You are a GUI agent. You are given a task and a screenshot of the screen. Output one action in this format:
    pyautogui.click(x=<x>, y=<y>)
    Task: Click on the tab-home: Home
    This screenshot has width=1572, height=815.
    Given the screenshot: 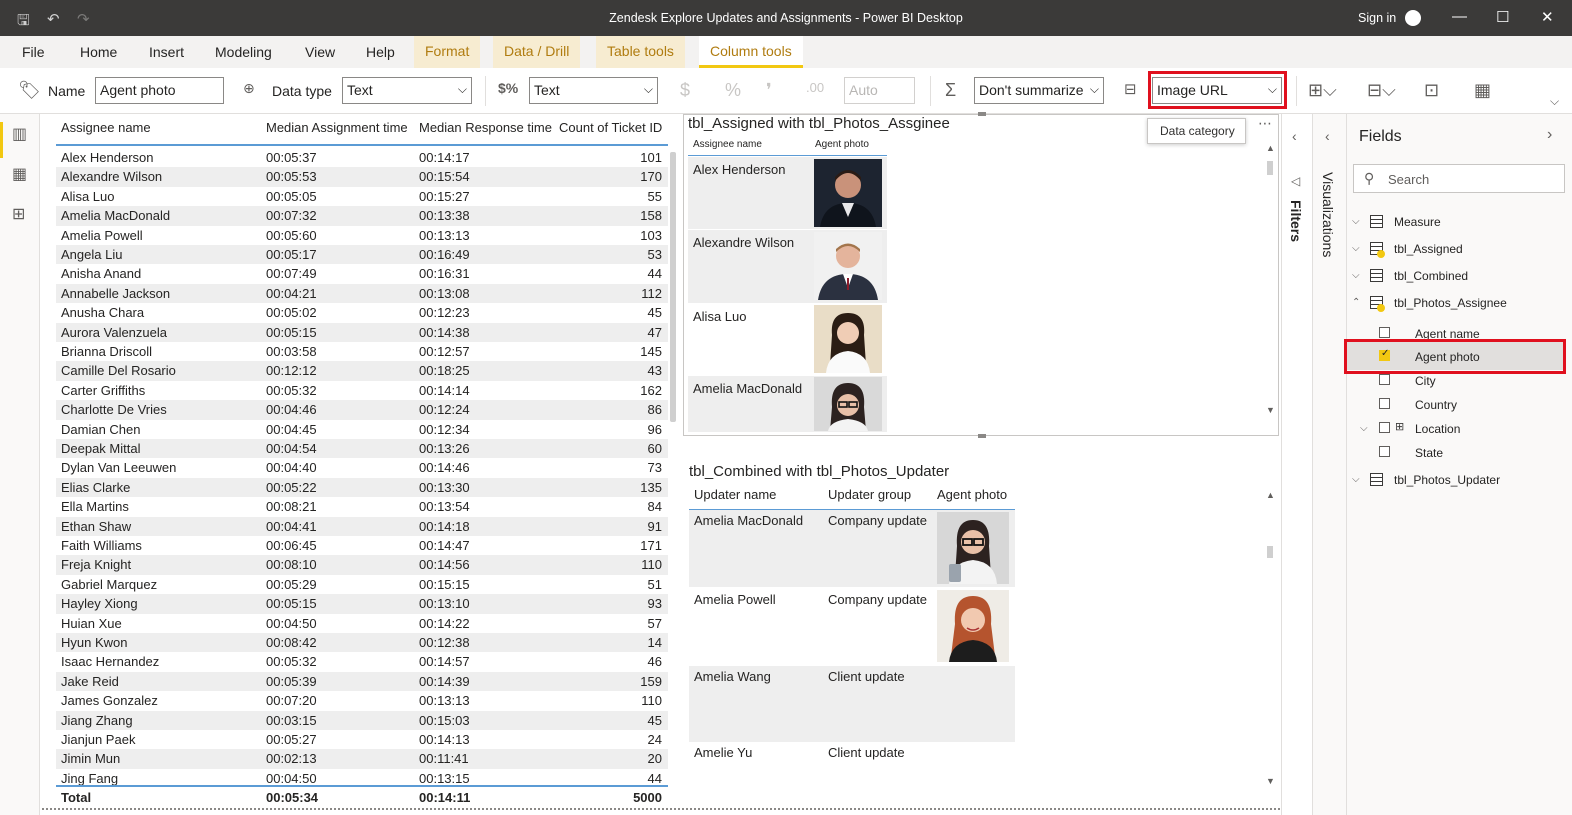 What is the action you would take?
    pyautogui.click(x=98, y=52)
    